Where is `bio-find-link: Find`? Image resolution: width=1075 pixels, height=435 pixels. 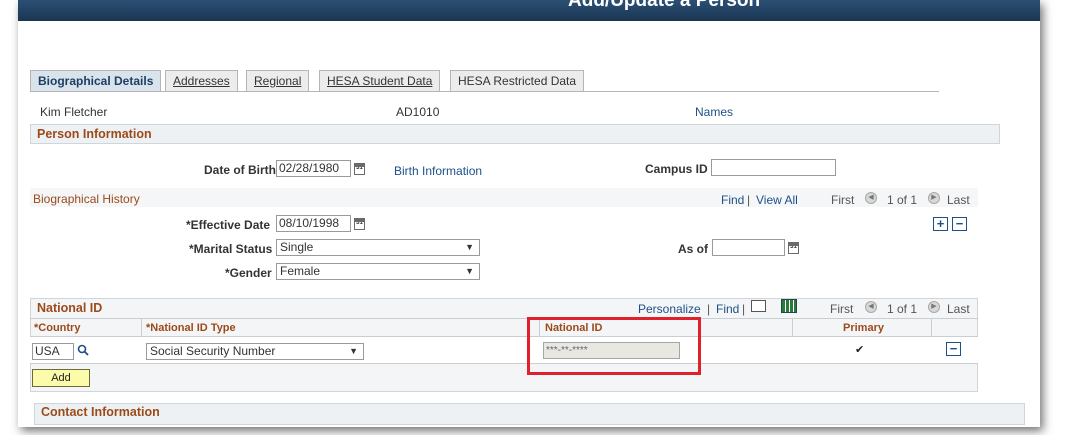 bio-find-link: Find is located at coordinates (732, 200).